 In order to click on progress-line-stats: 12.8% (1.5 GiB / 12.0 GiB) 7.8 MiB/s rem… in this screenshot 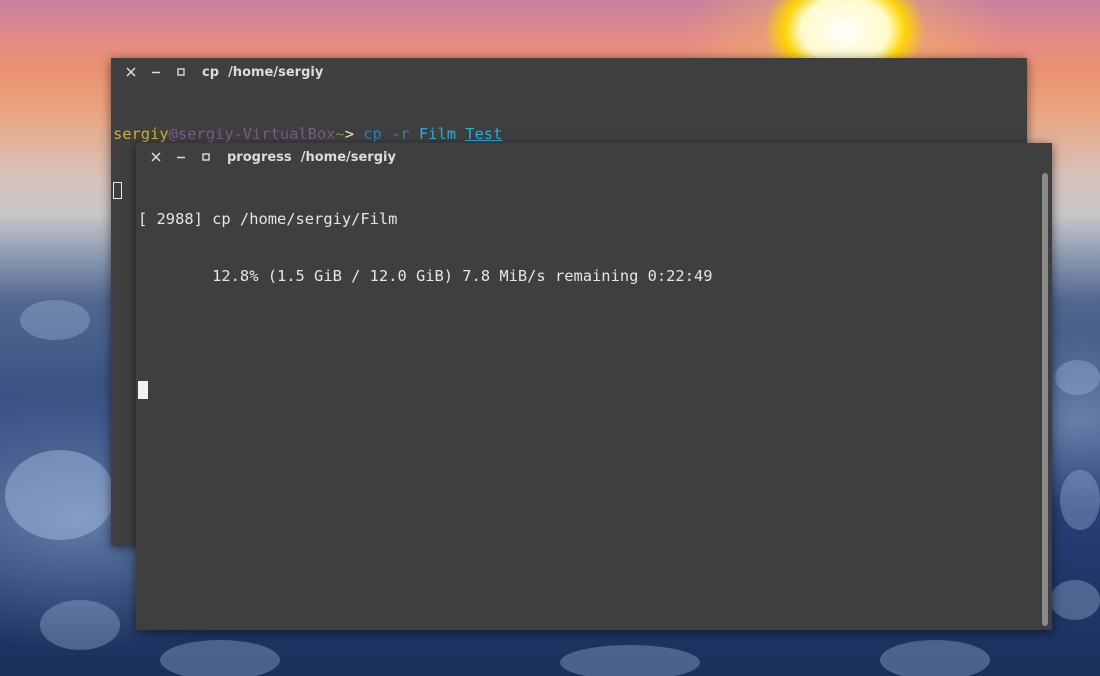, I will do `click(425, 276)`.